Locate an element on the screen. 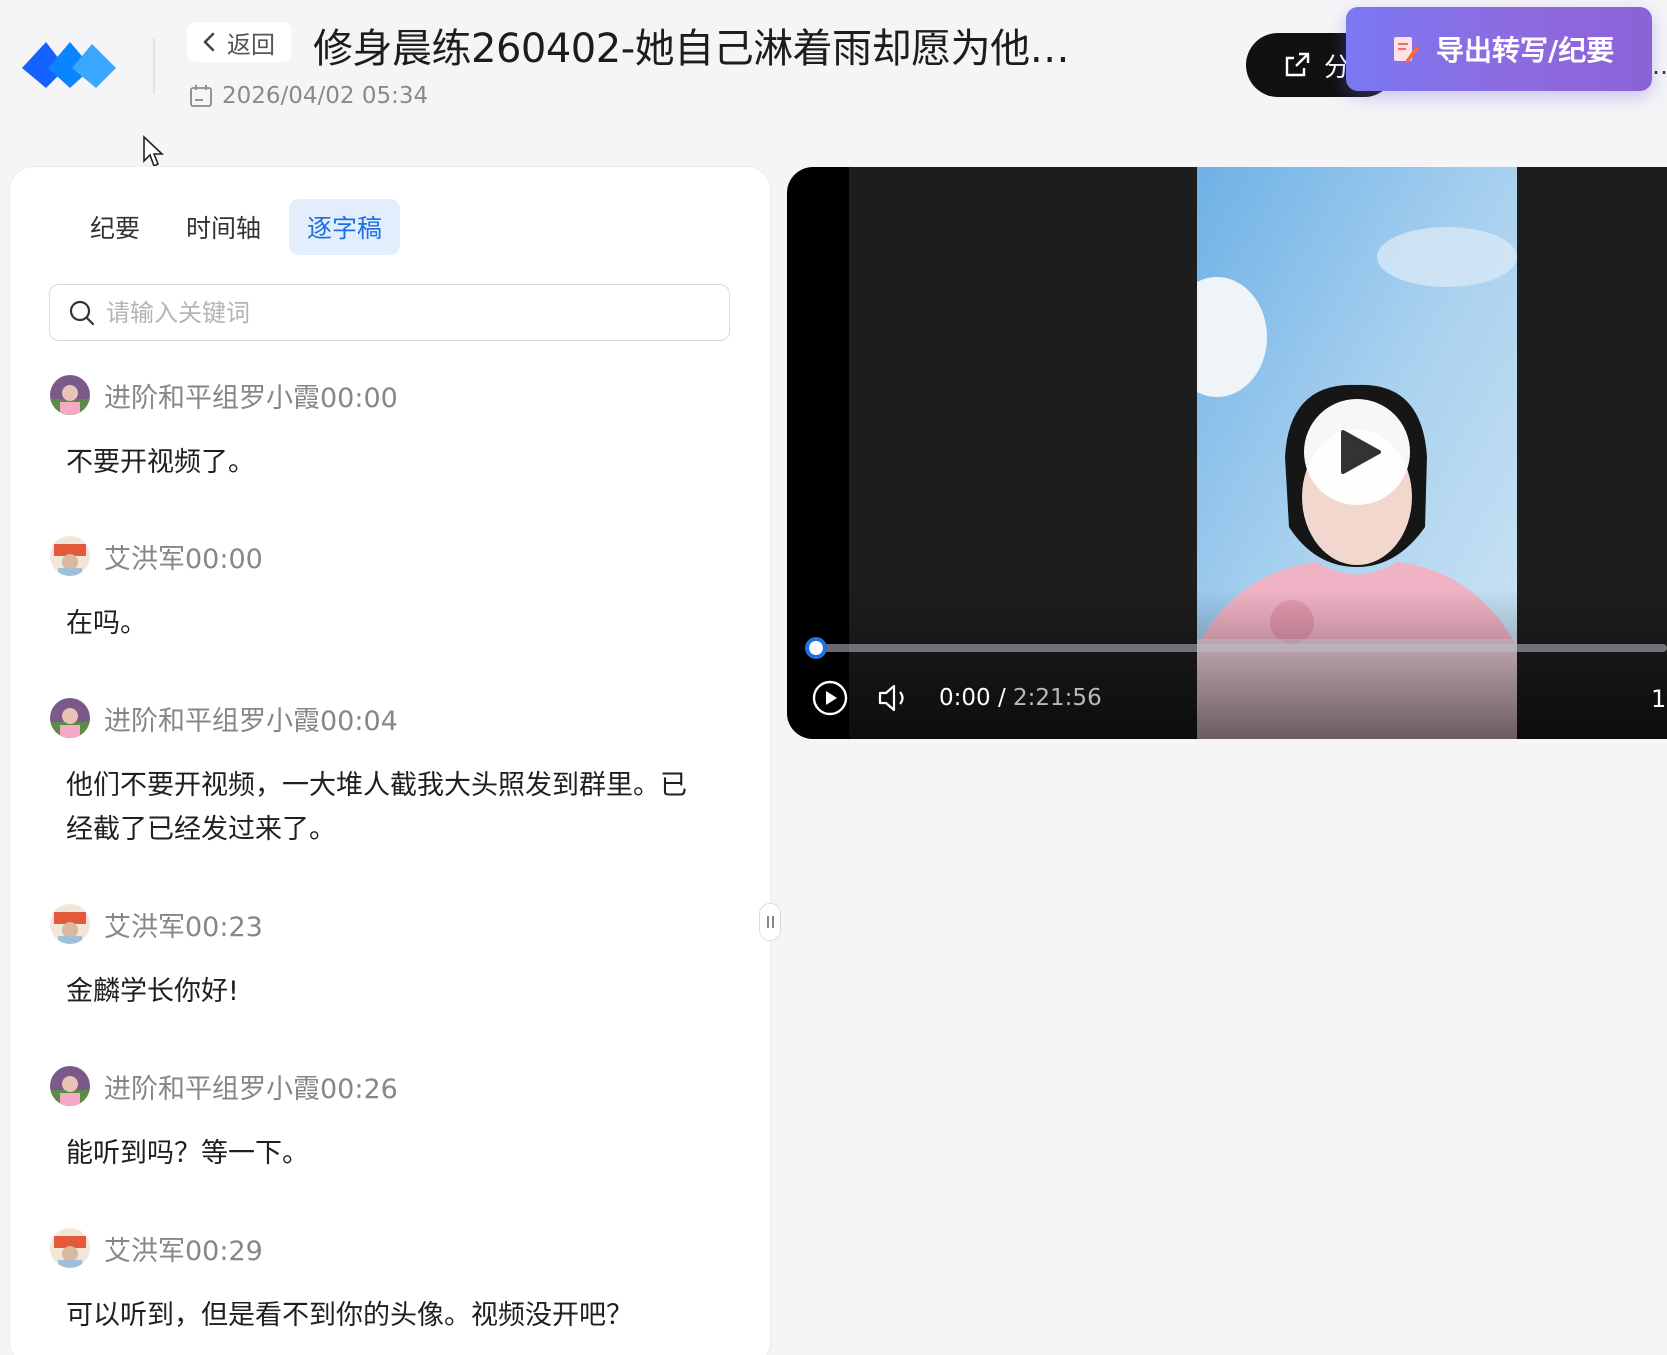 This screenshot has height=1355, width=1667. export-transcript-button: 导出转写/纪要 is located at coordinates (1499, 49).